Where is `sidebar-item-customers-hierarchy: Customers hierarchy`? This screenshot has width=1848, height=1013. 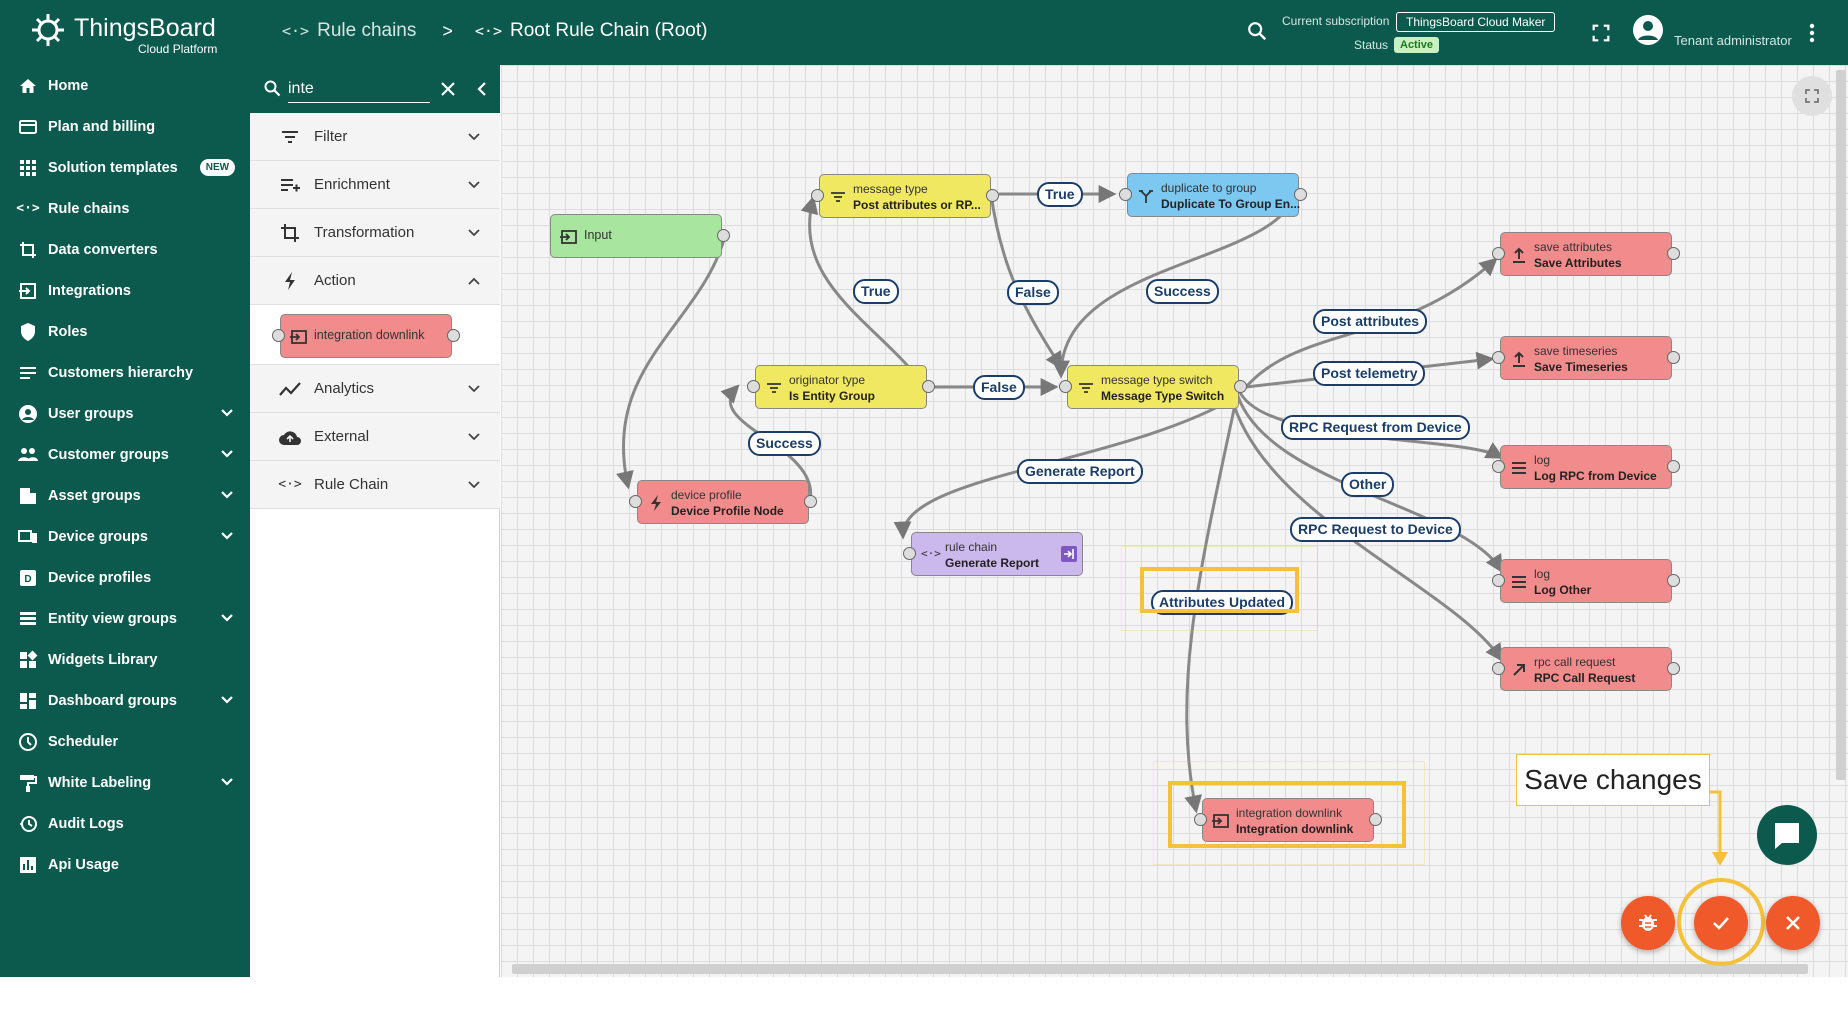
sidebar-item-customers-hierarchy: Customers hierarchy is located at coordinates (125, 372).